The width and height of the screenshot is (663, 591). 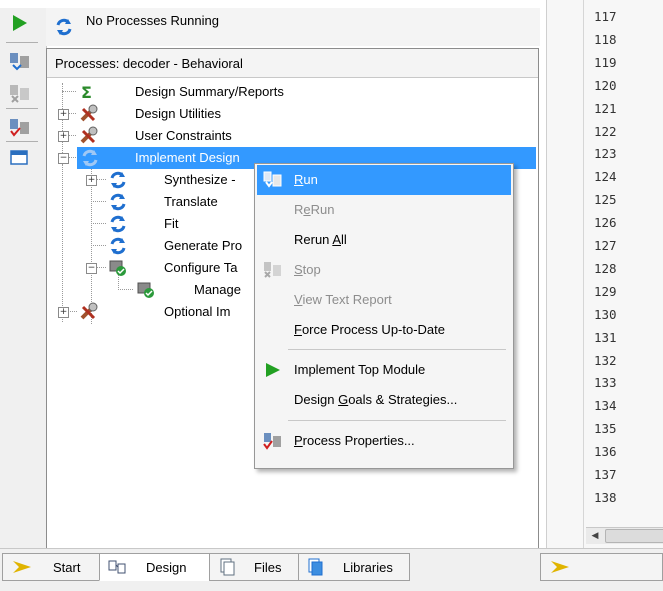 I want to click on line-number: 124, so click(x=605, y=177).